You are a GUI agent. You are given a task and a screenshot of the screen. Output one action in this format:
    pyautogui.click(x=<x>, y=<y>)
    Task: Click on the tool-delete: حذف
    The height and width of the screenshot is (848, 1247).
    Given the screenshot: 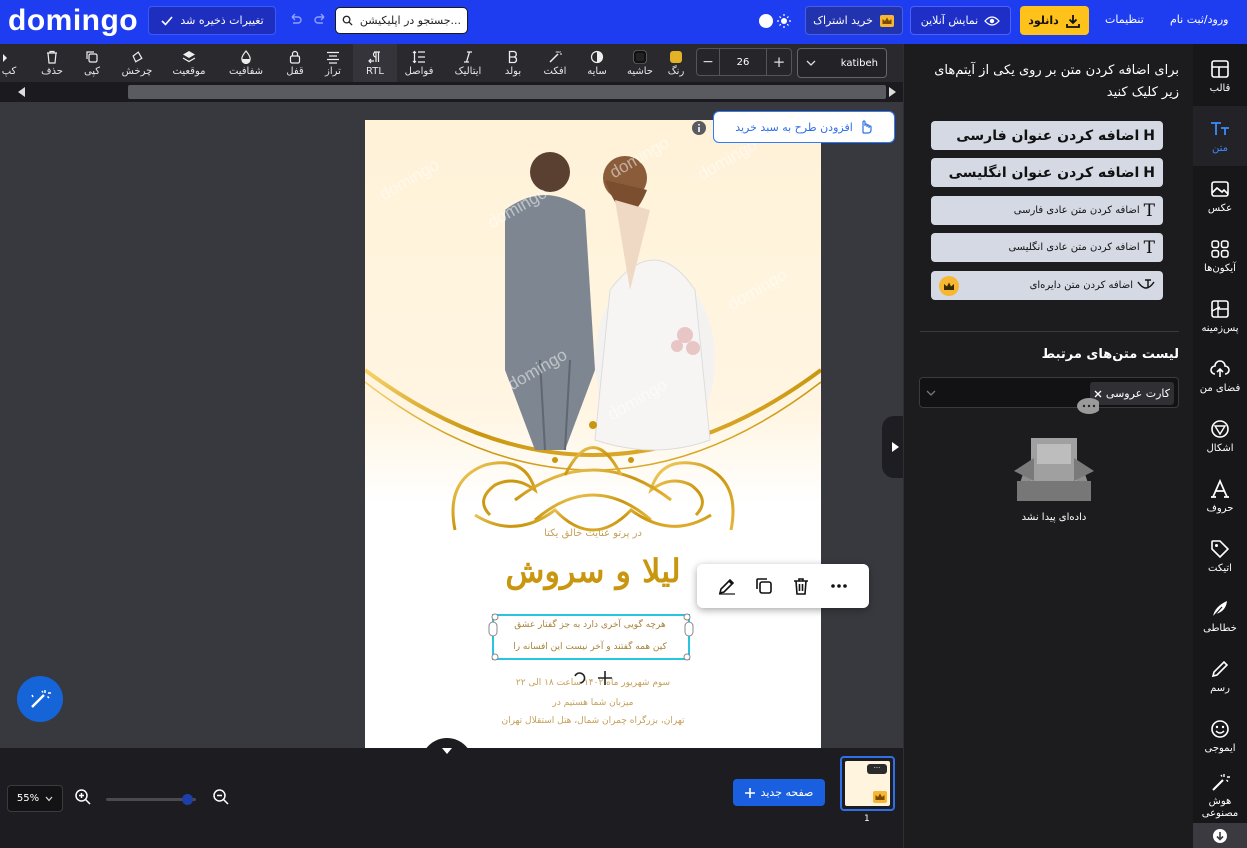 What is the action you would take?
    pyautogui.click(x=52, y=63)
    